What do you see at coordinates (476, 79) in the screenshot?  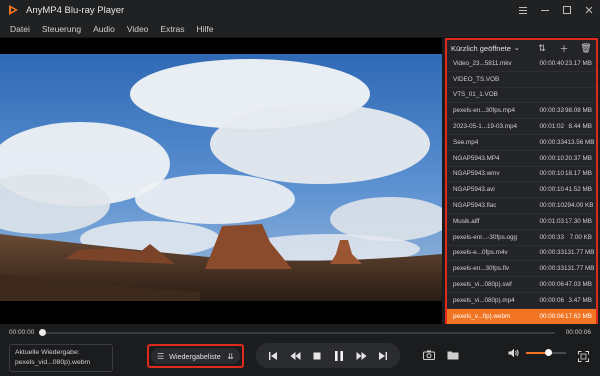 I see `playlist-item-name: VIDEO_TS.VOB` at bounding box center [476, 79].